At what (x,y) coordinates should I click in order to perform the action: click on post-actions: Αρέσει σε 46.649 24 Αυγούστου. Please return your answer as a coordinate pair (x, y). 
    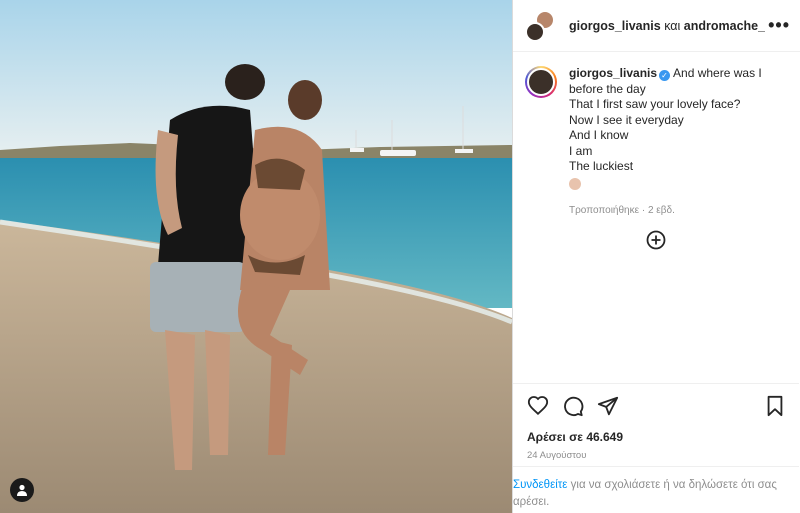
    Looking at the image, I should click on (656, 422).